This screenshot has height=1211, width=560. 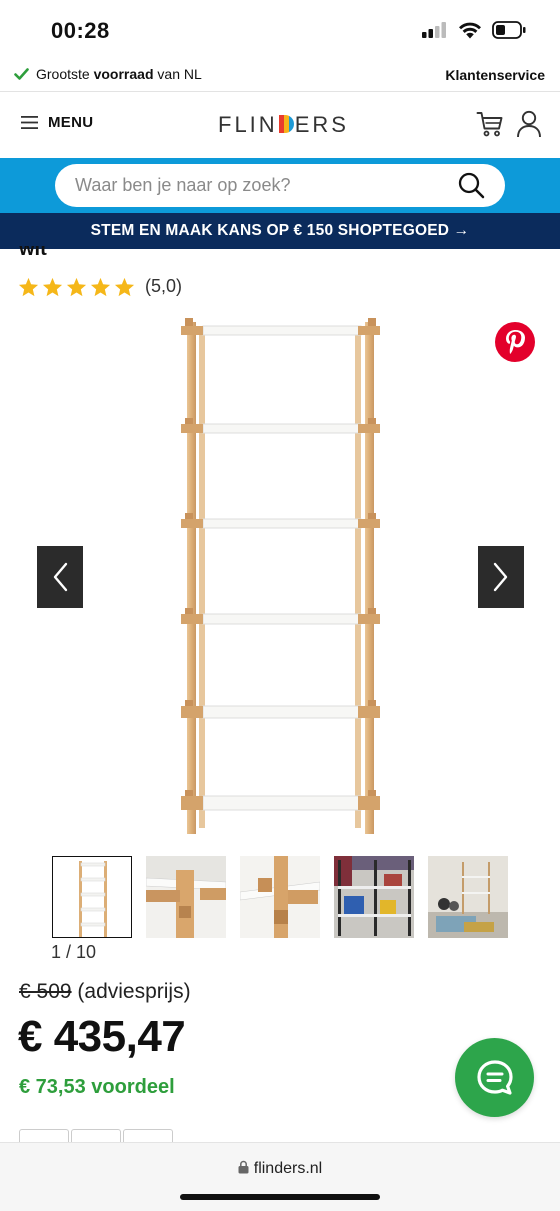 I want to click on chevron-right-icon, so click(x=500, y=577).